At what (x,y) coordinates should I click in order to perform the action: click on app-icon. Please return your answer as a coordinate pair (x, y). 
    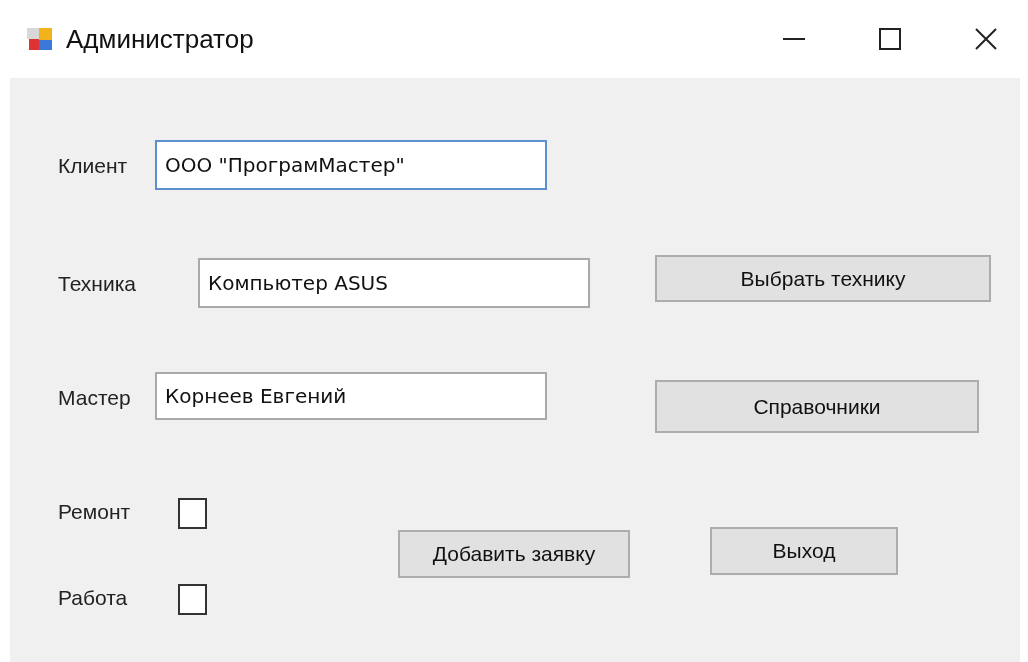
    Looking at the image, I should click on (40, 39).